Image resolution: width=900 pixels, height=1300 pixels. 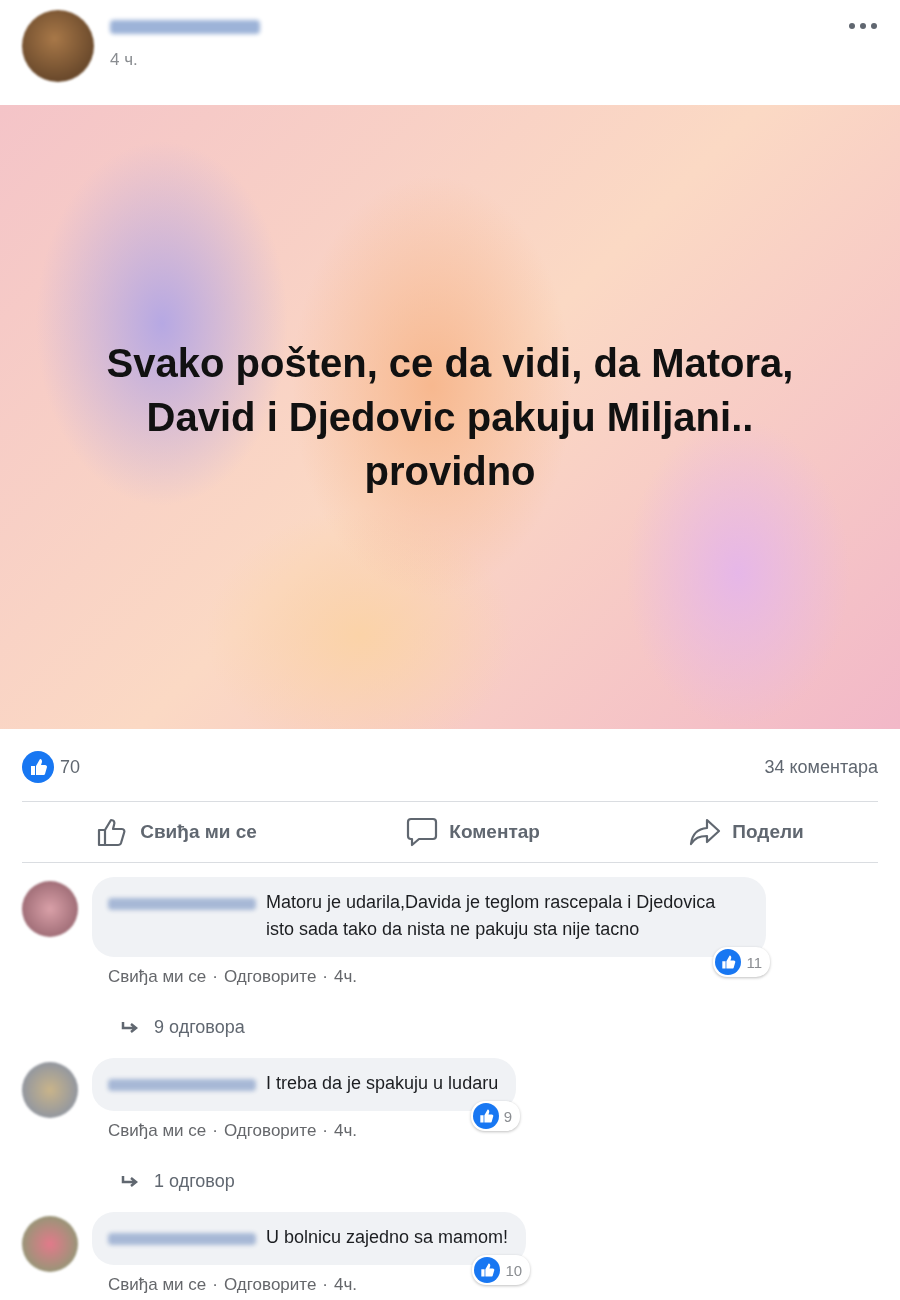 I want to click on view-replies-link: 1 одговор, so click(x=304, y=1173).